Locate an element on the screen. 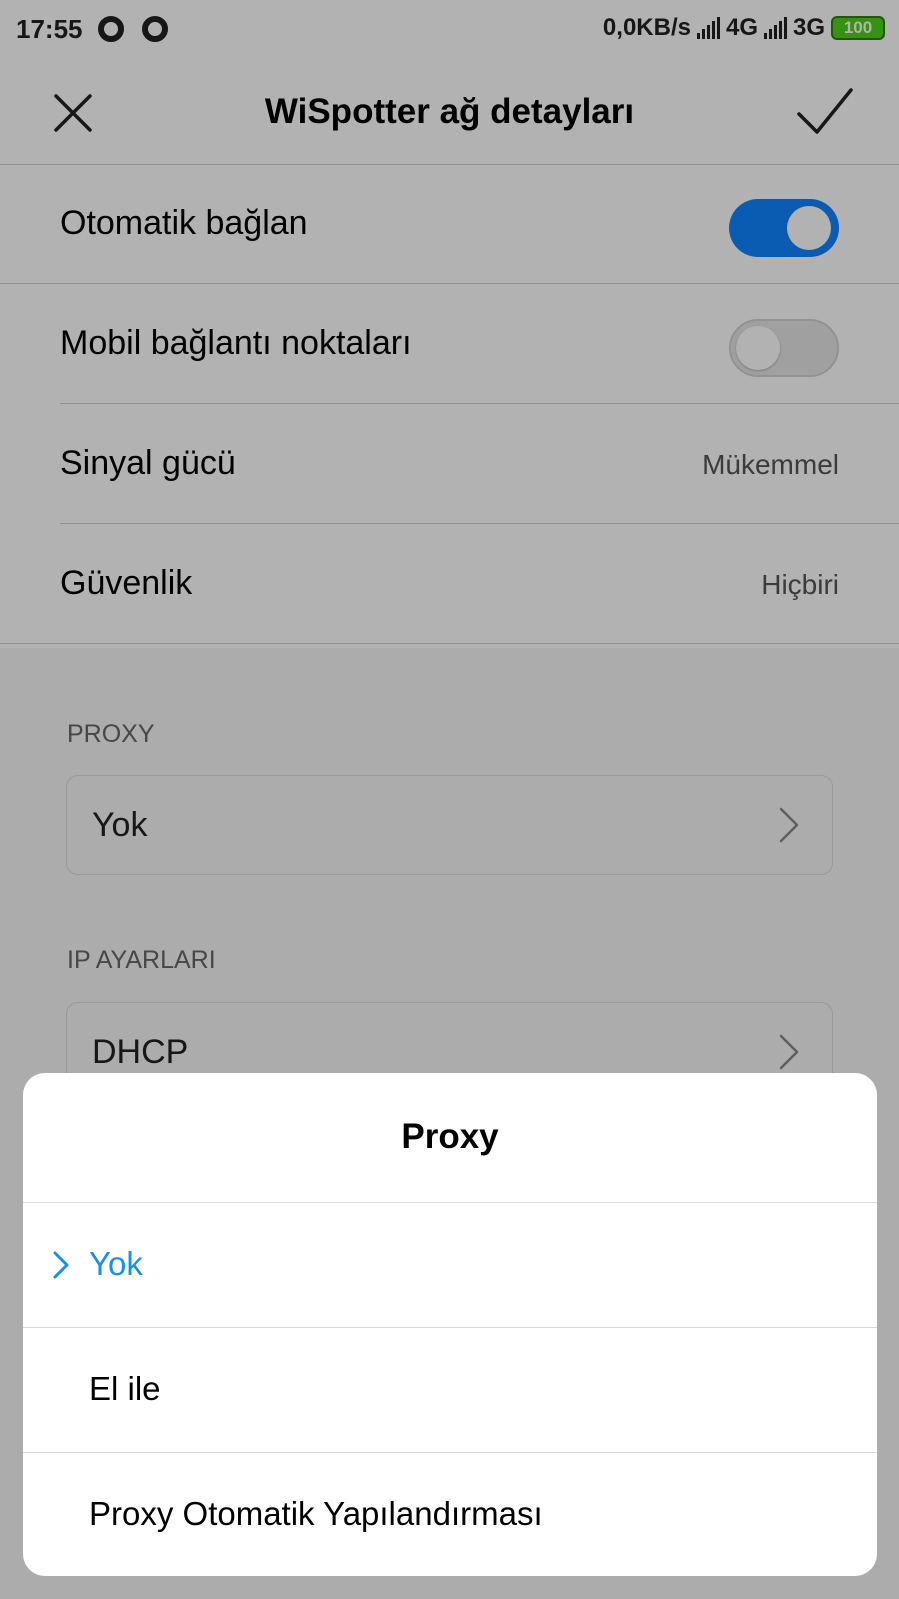  option-label: El ile is located at coordinates (125, 1388).